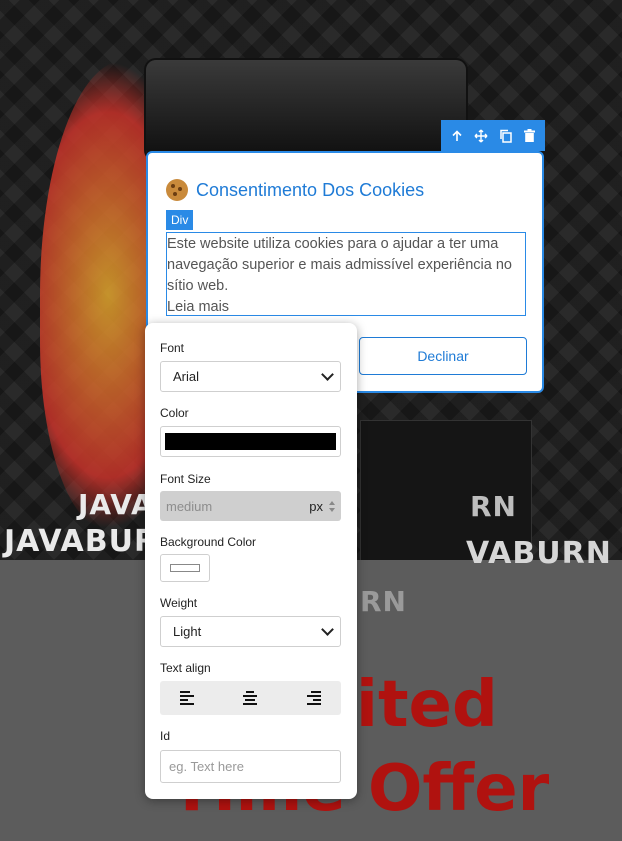 This screenshot has height=841, width=622. Describe the element at coordinates (427, 705) in the screenshot. I see `offer-text: ited` at that location.